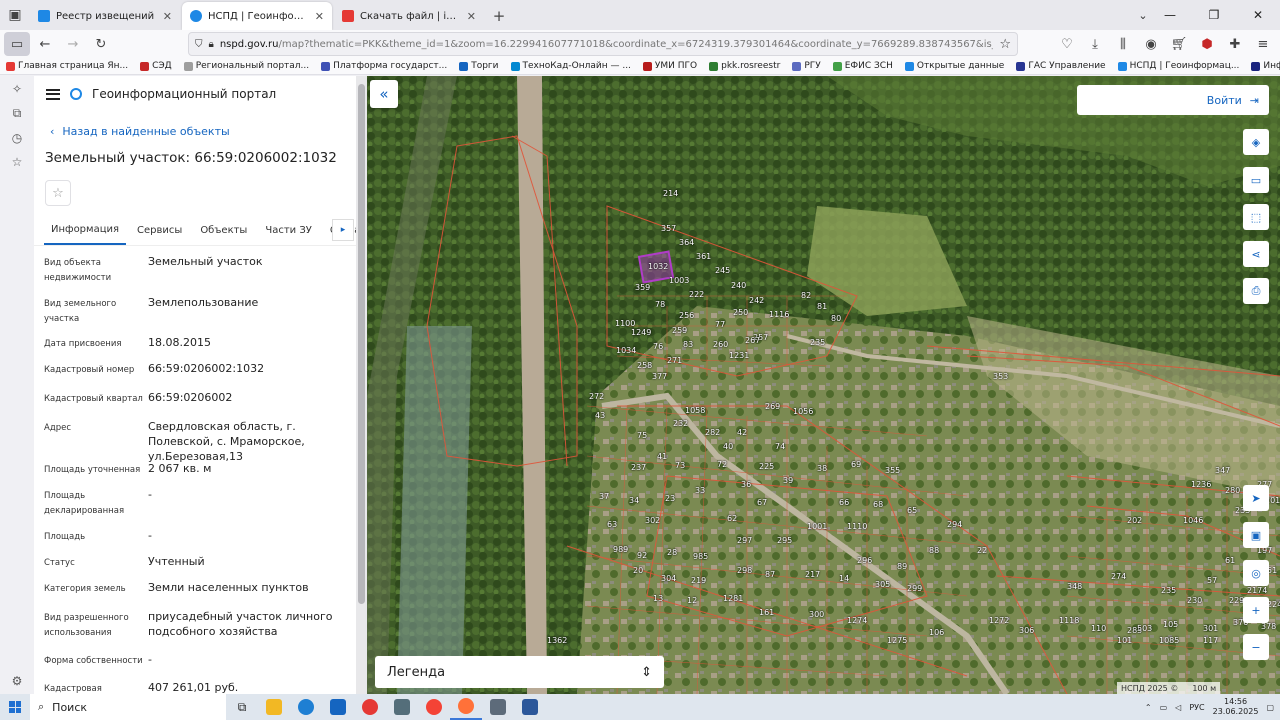  What do you see at coordinates (712, 432) in the screenshot?
I see `parcel-number-label: 282` at bounding box center [712, 432].